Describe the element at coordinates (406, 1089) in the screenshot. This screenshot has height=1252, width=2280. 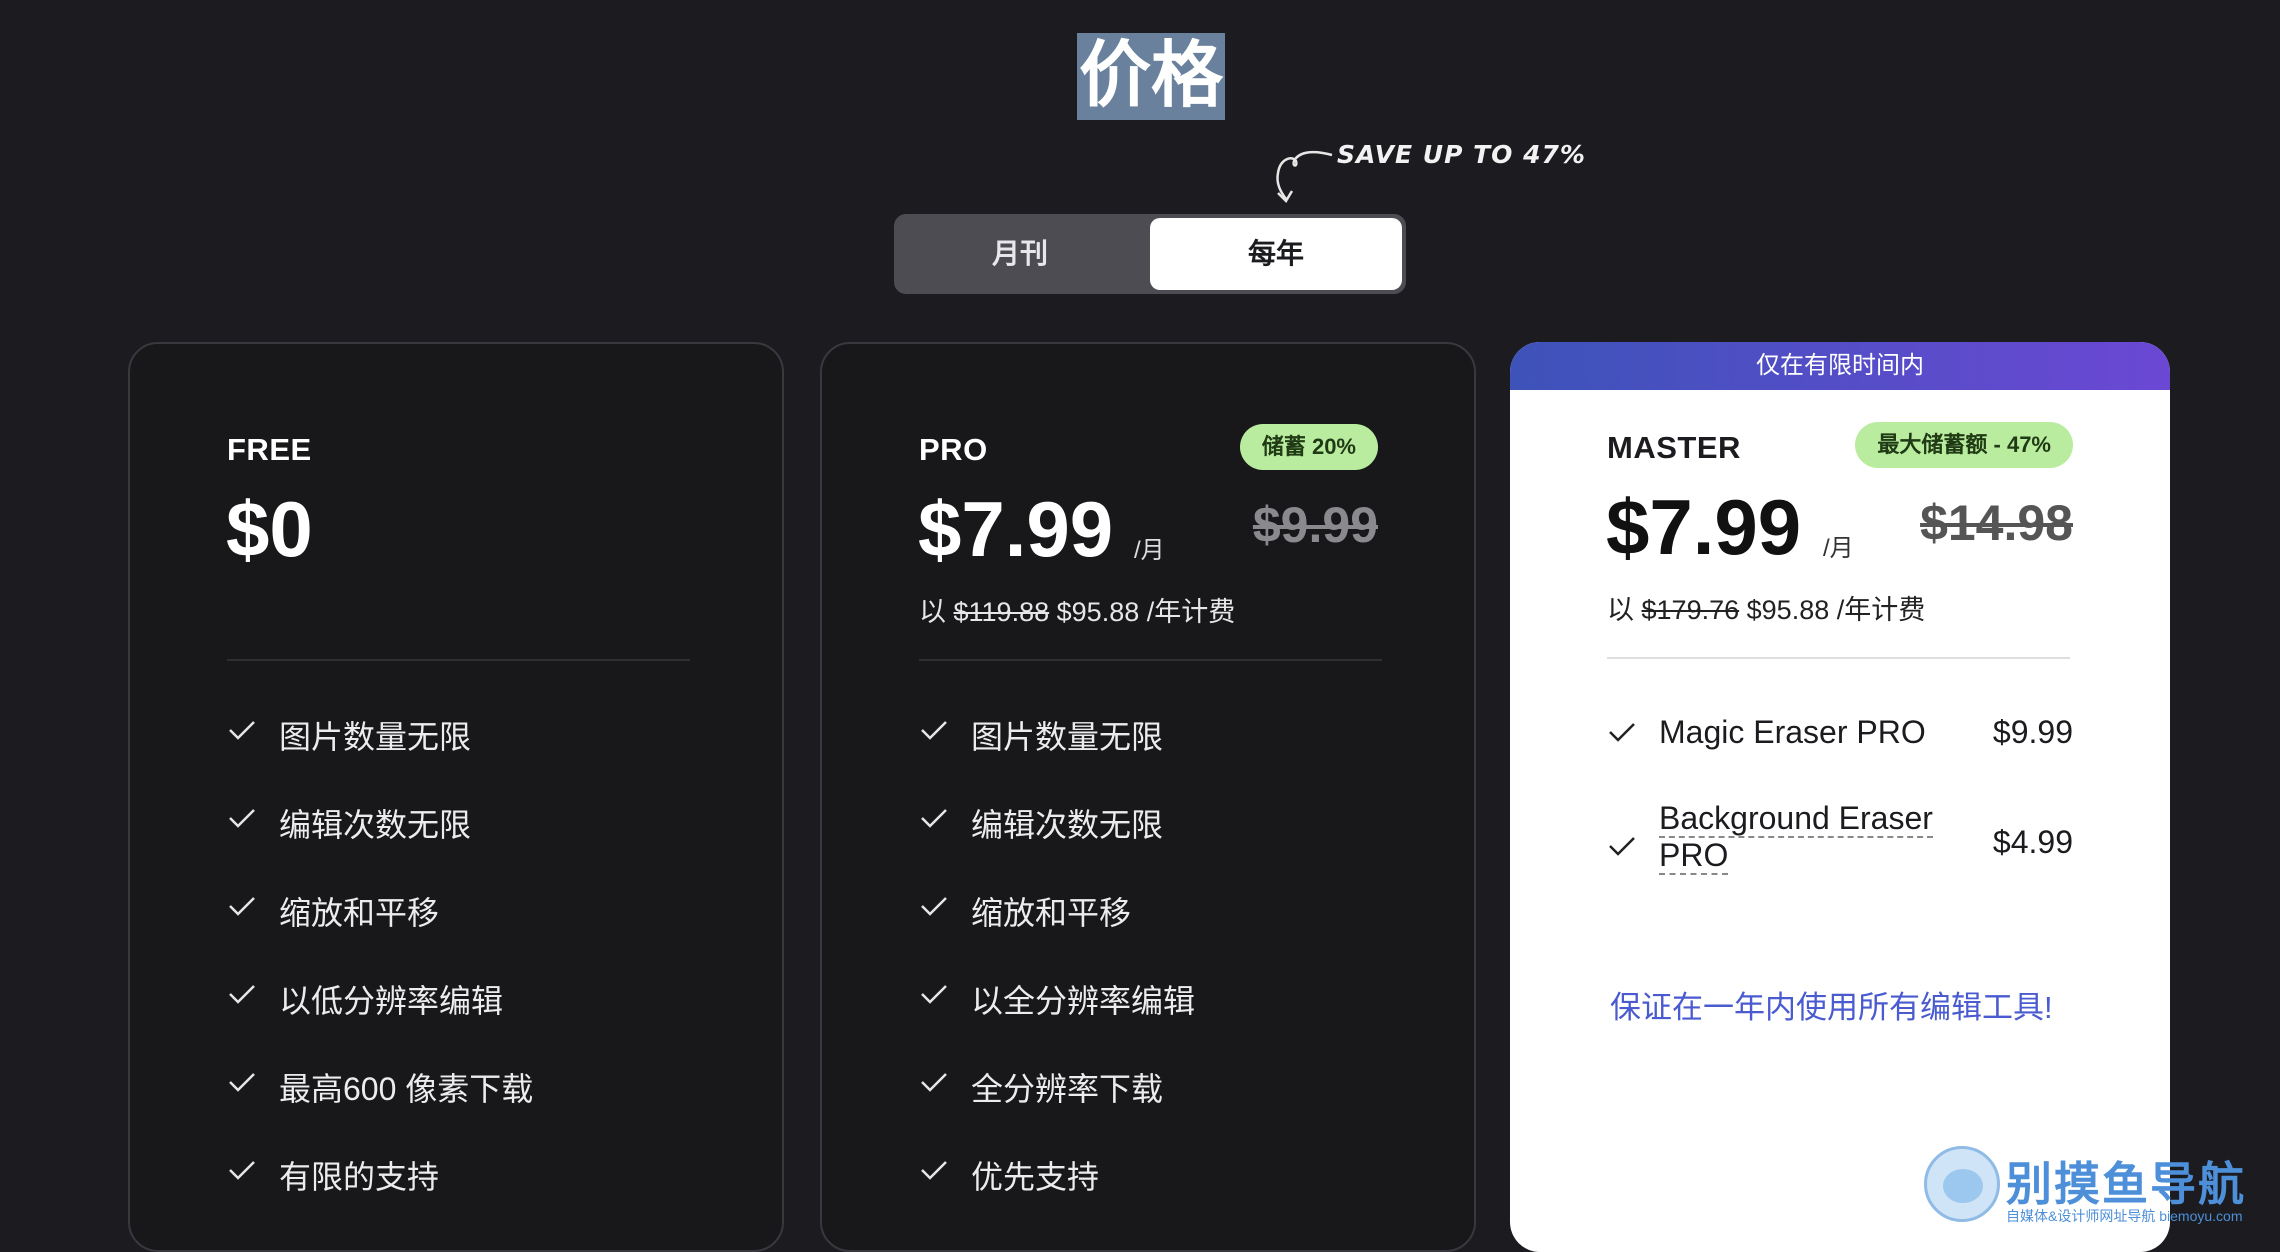
I see `feature-label: 最高600 像素下载` at that location.